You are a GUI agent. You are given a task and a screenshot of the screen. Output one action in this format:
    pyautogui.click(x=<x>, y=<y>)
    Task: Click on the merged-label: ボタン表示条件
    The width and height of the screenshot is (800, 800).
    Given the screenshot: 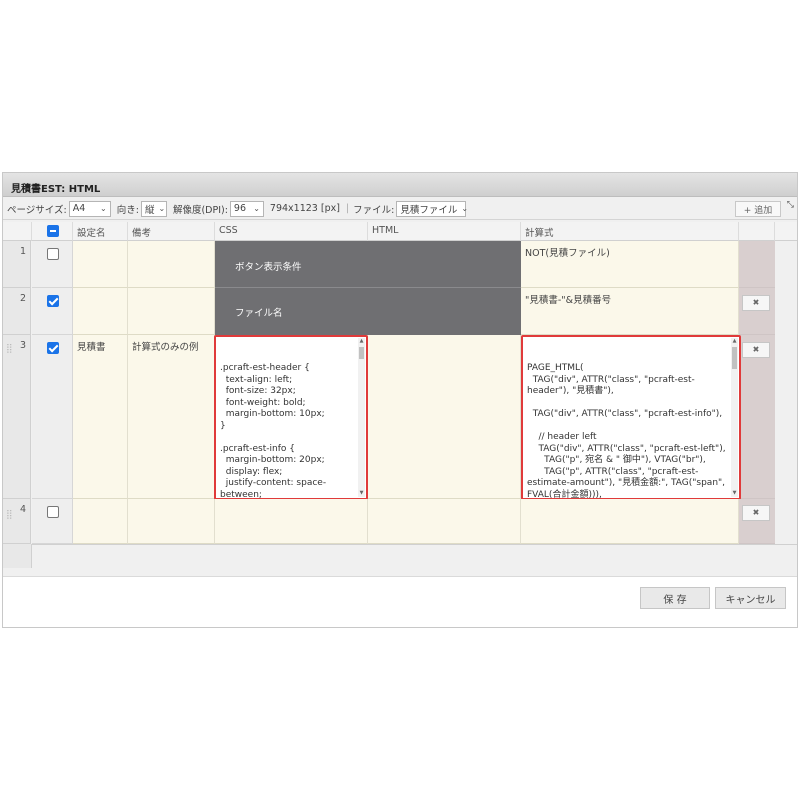 What is the action you would take?
    pyautogui.click(x=268, y=267)
    